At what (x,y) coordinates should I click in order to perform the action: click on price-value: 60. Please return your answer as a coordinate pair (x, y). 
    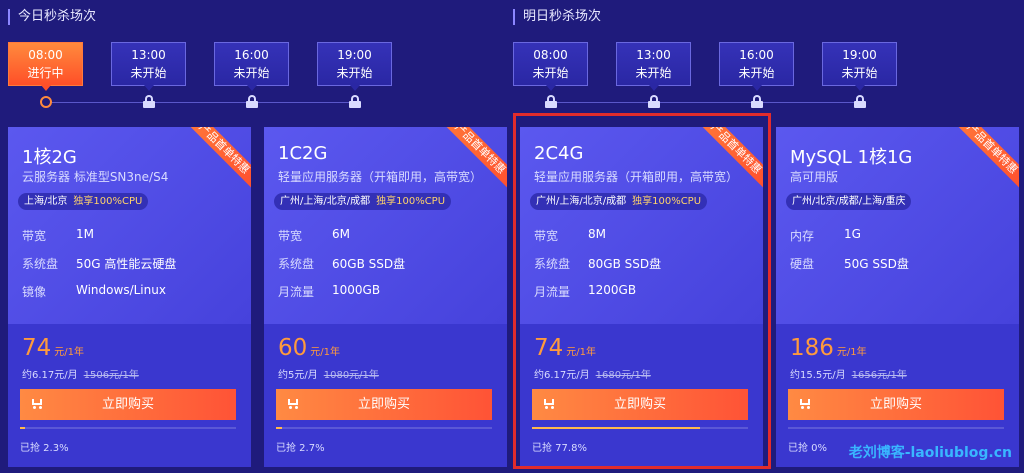
    Looking at the image, I should click on (293, 348).